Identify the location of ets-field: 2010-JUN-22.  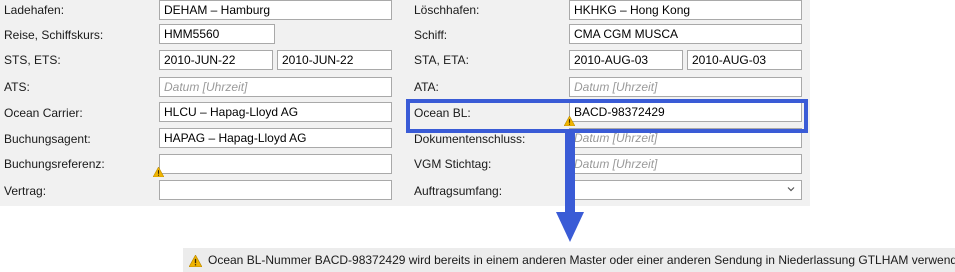
(334, 60).